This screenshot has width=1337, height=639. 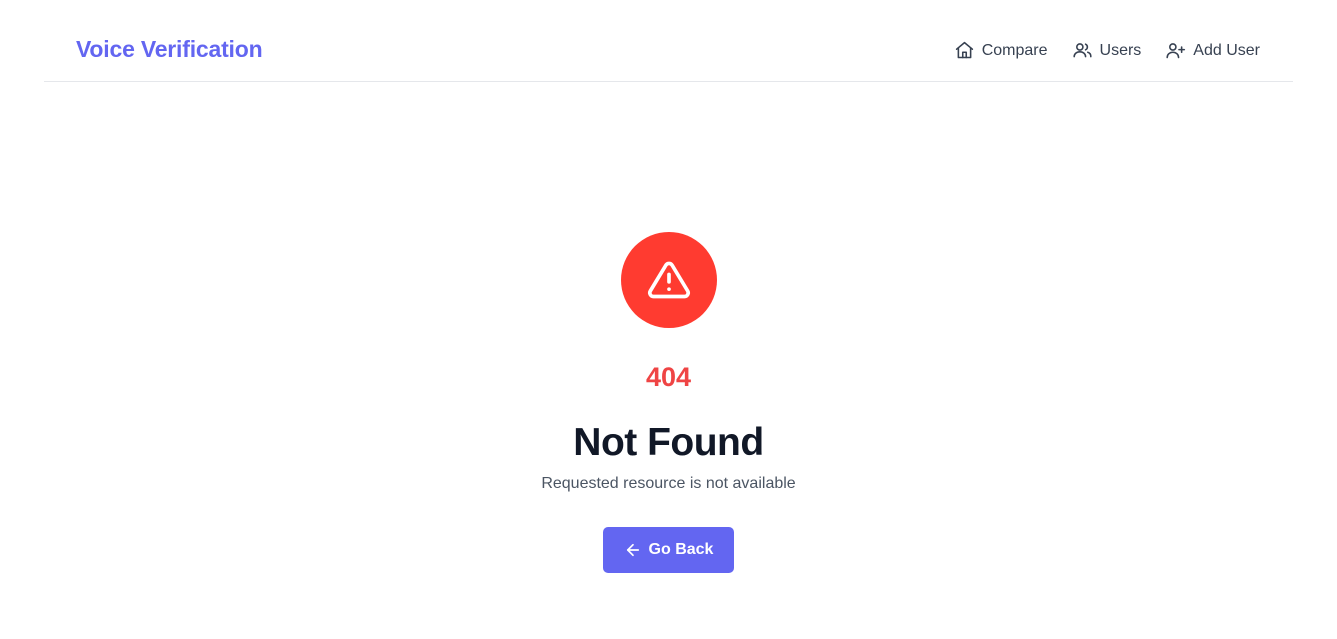 What do you see at coordinates (1082, 50) in the screenshot?
I see `users-icon` at bounding box center [1082, 50].